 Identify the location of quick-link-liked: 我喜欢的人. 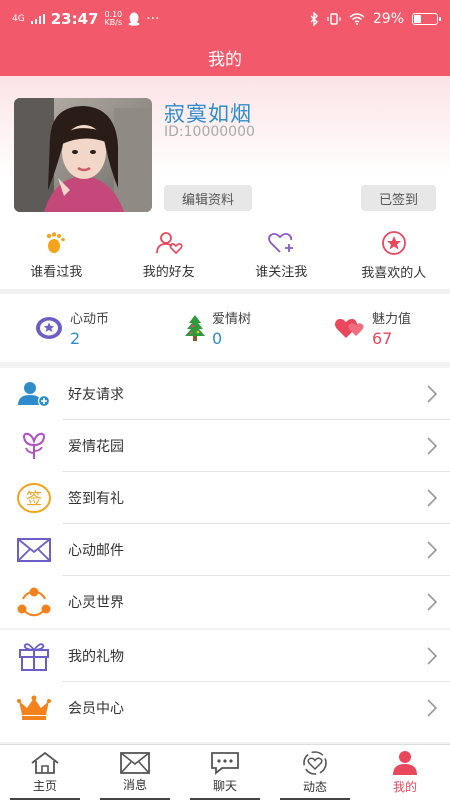
(394, 255).